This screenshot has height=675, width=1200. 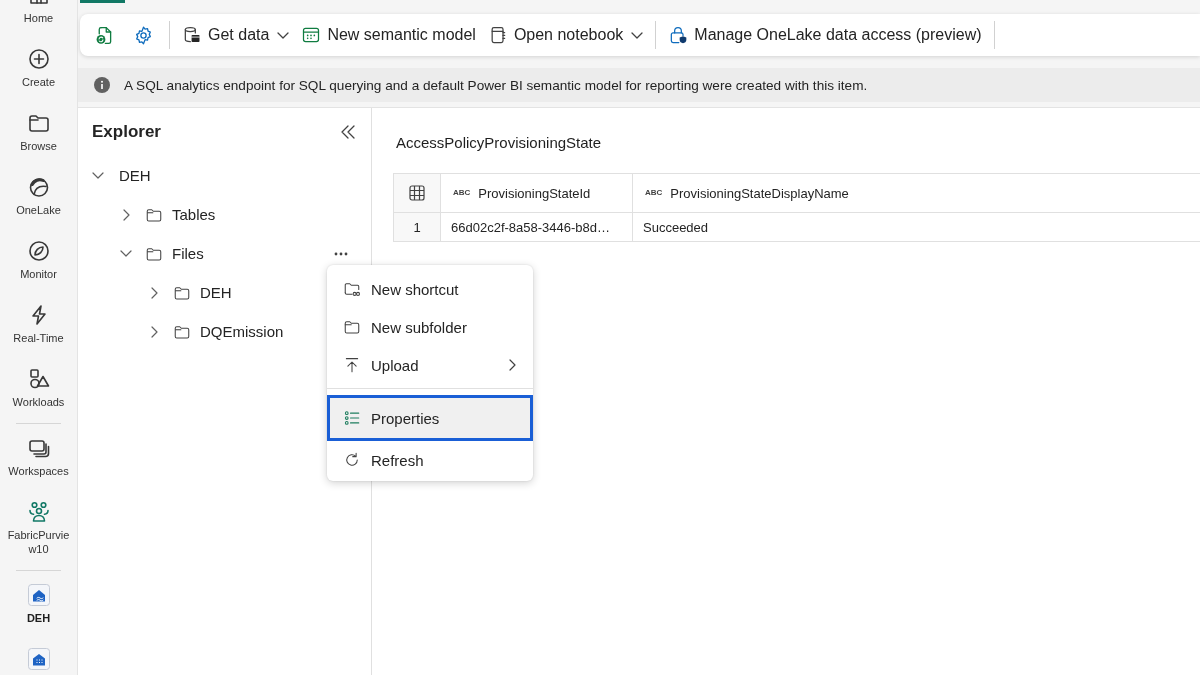 What do you see at coordinates (825, 35) in the screenshot?
I see `toolbar-button: Manage OneLake data access (preview)` at bounding box center [825, 35].